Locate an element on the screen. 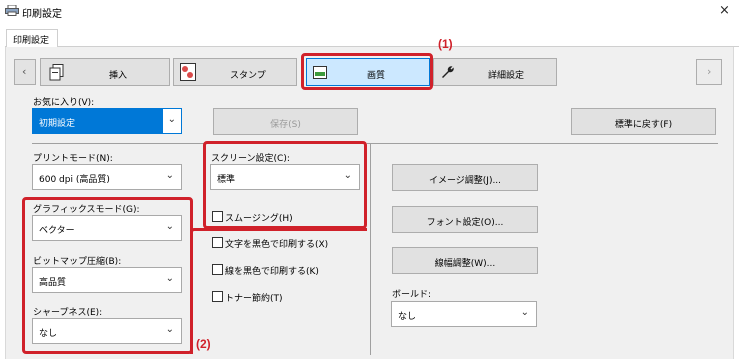 Image resolution: width=739 pixels, height=359 pixels. favorites-select: 初期設定 ⌄ is located at coordinates (107, 121).